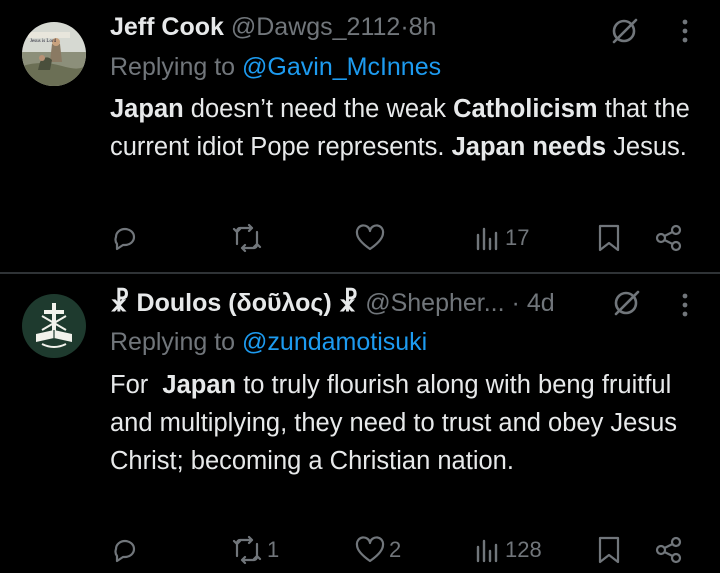 The image size is (720, 573). I want to click on display-name: ☧ Doulos (δοῦλος) ☧, so click(234, 303).